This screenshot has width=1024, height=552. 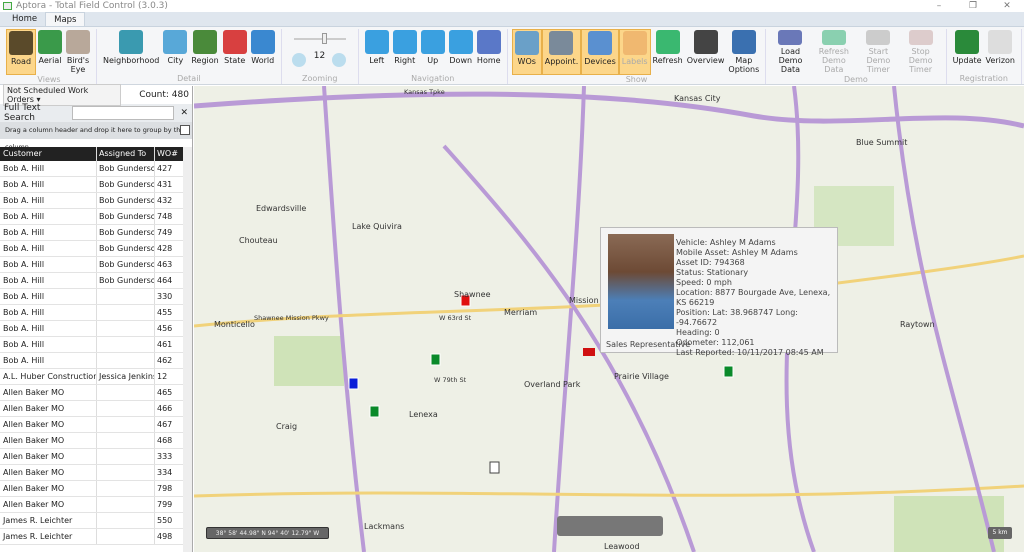 I want to click on update-button: Update, so click(x=967, y=51).